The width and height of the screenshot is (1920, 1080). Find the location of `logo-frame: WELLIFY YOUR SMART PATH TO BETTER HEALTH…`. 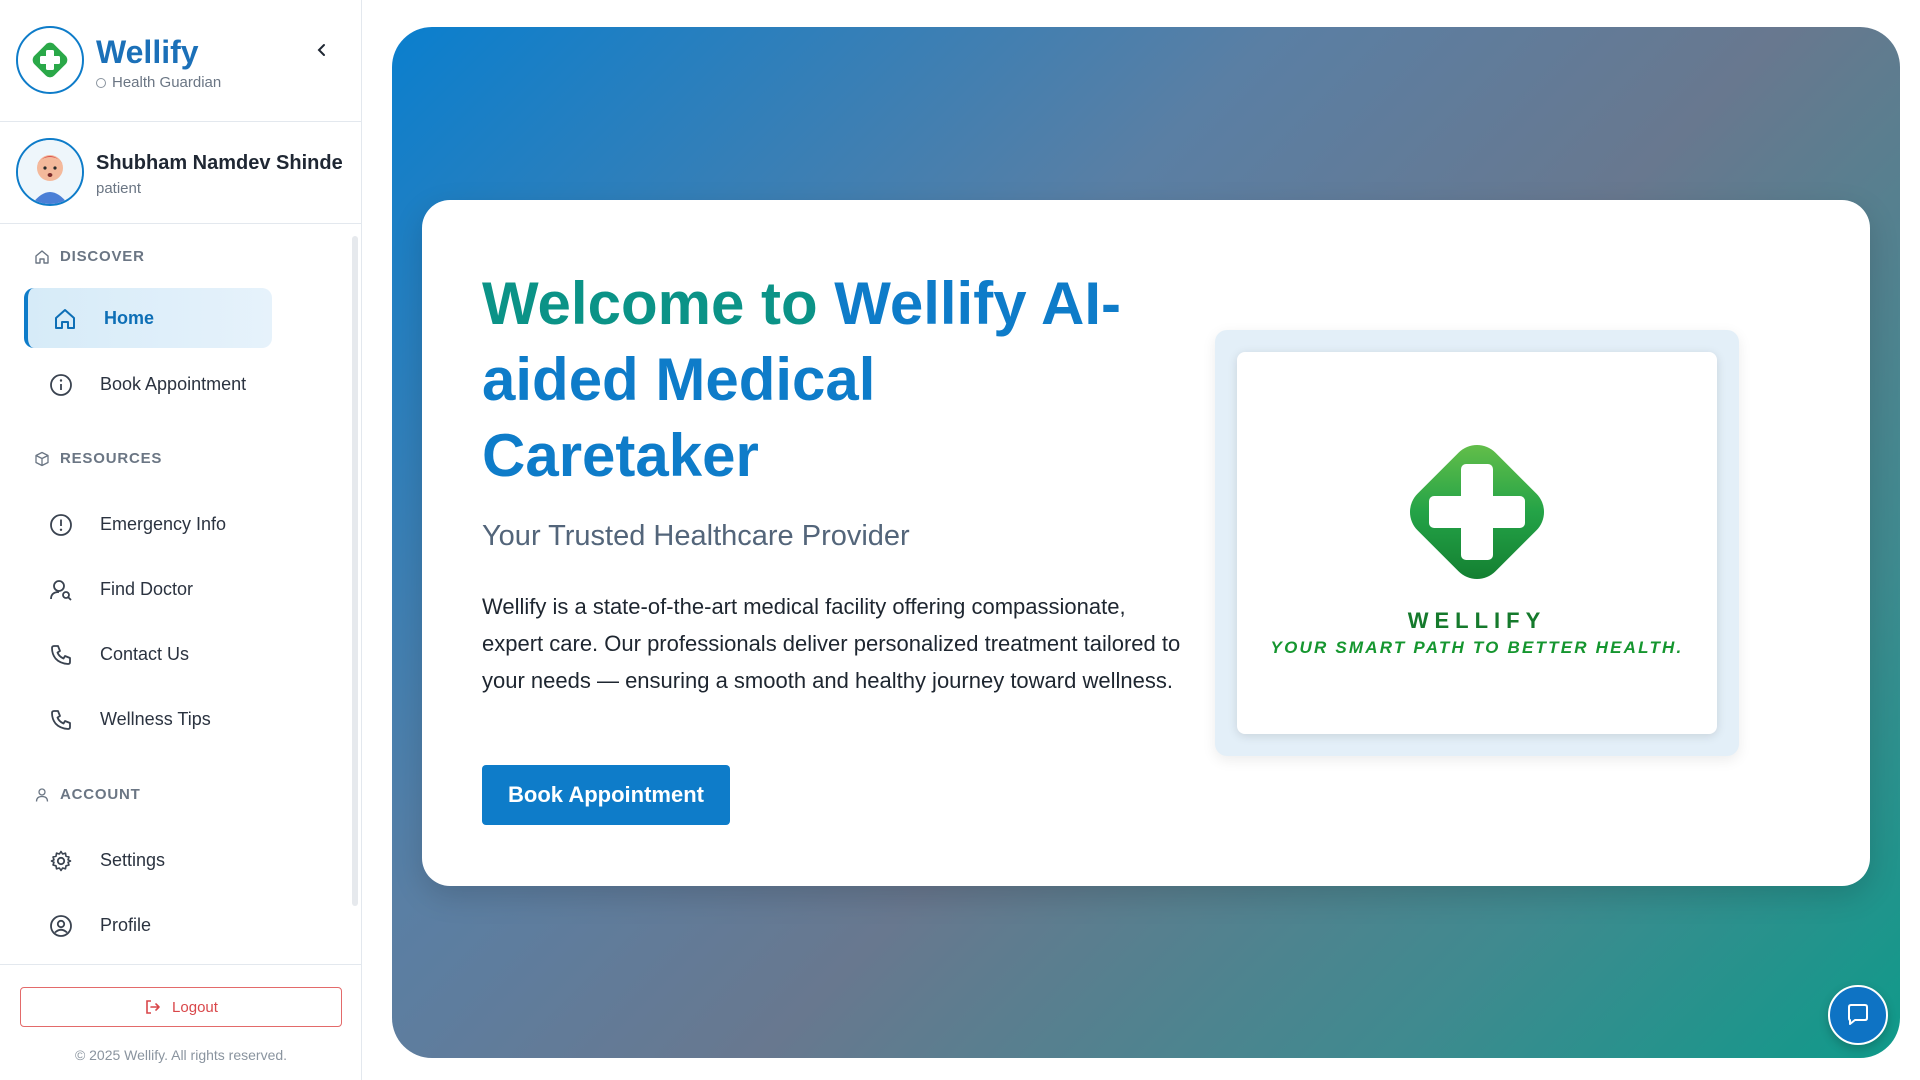

logo-frame: WELLIFY YOUR SMART PATH TO BETTER HEALTH… is located at coordinates (1477, 543).